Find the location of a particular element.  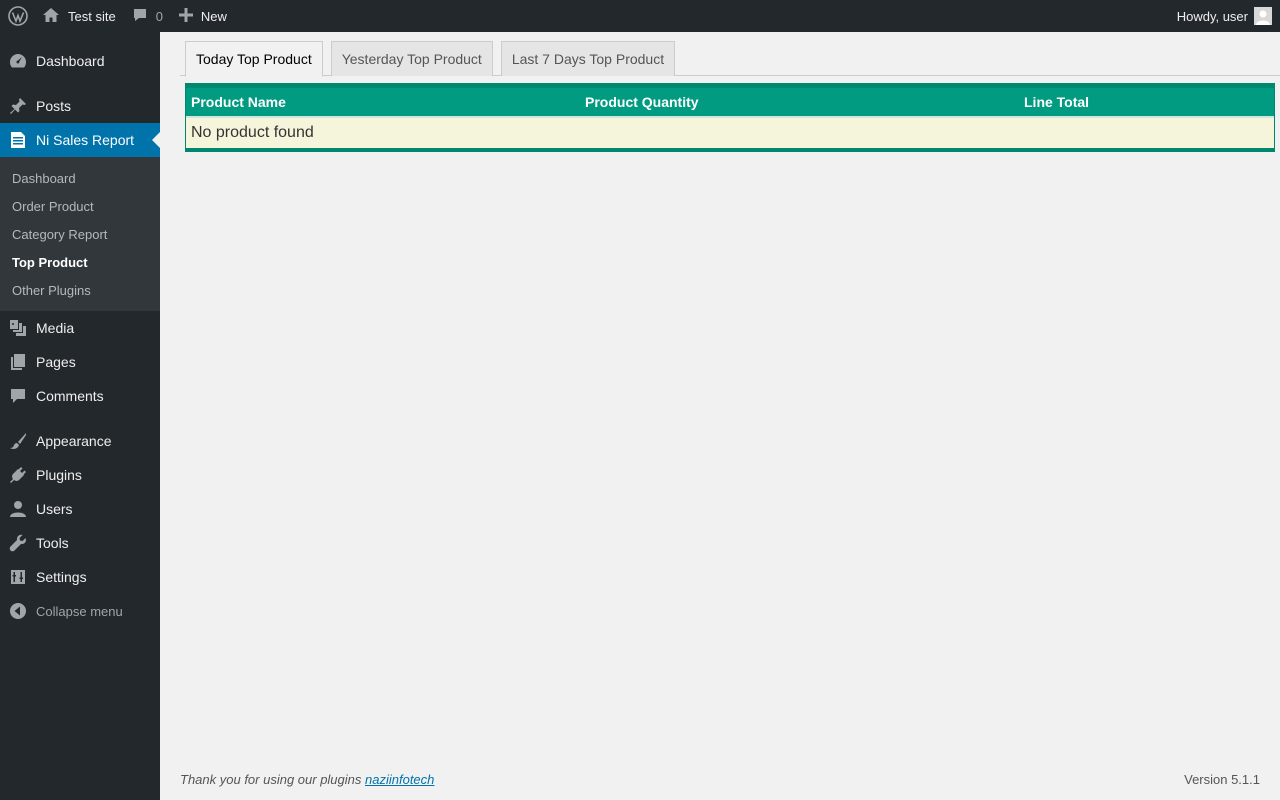

column-header-product-quantity: Product Quantity is located at coordinates (642, 102).